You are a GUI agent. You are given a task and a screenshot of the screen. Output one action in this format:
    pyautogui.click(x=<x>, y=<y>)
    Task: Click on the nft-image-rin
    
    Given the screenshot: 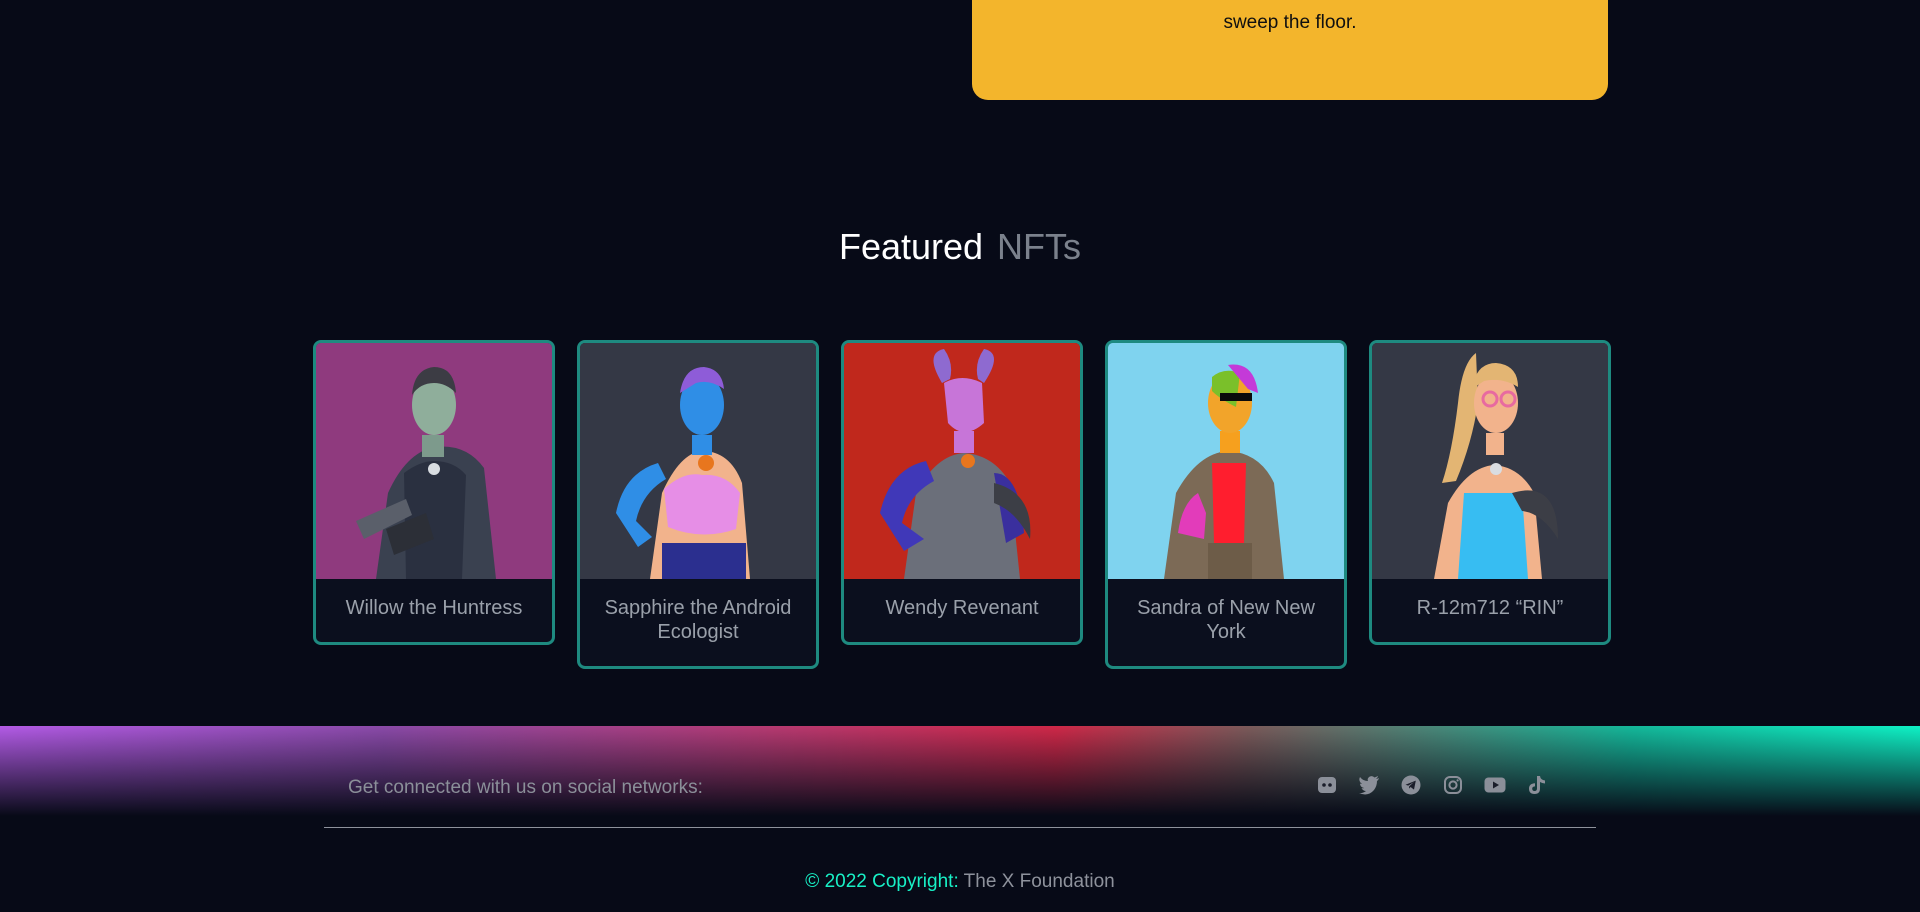 What is the action you would take?
    pyautogui.click(x=1490, y=461)
    